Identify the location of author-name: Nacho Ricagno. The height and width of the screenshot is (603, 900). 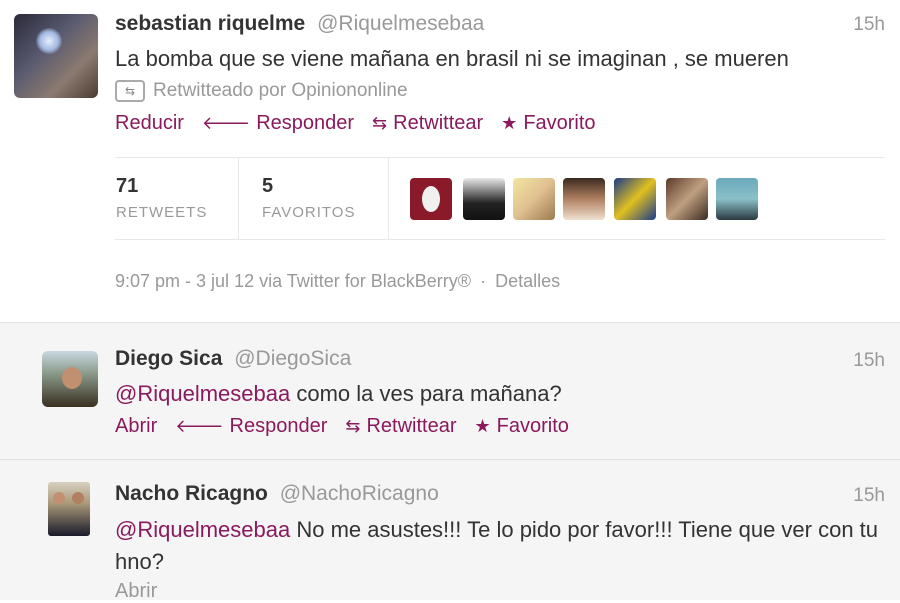
(191, 493).